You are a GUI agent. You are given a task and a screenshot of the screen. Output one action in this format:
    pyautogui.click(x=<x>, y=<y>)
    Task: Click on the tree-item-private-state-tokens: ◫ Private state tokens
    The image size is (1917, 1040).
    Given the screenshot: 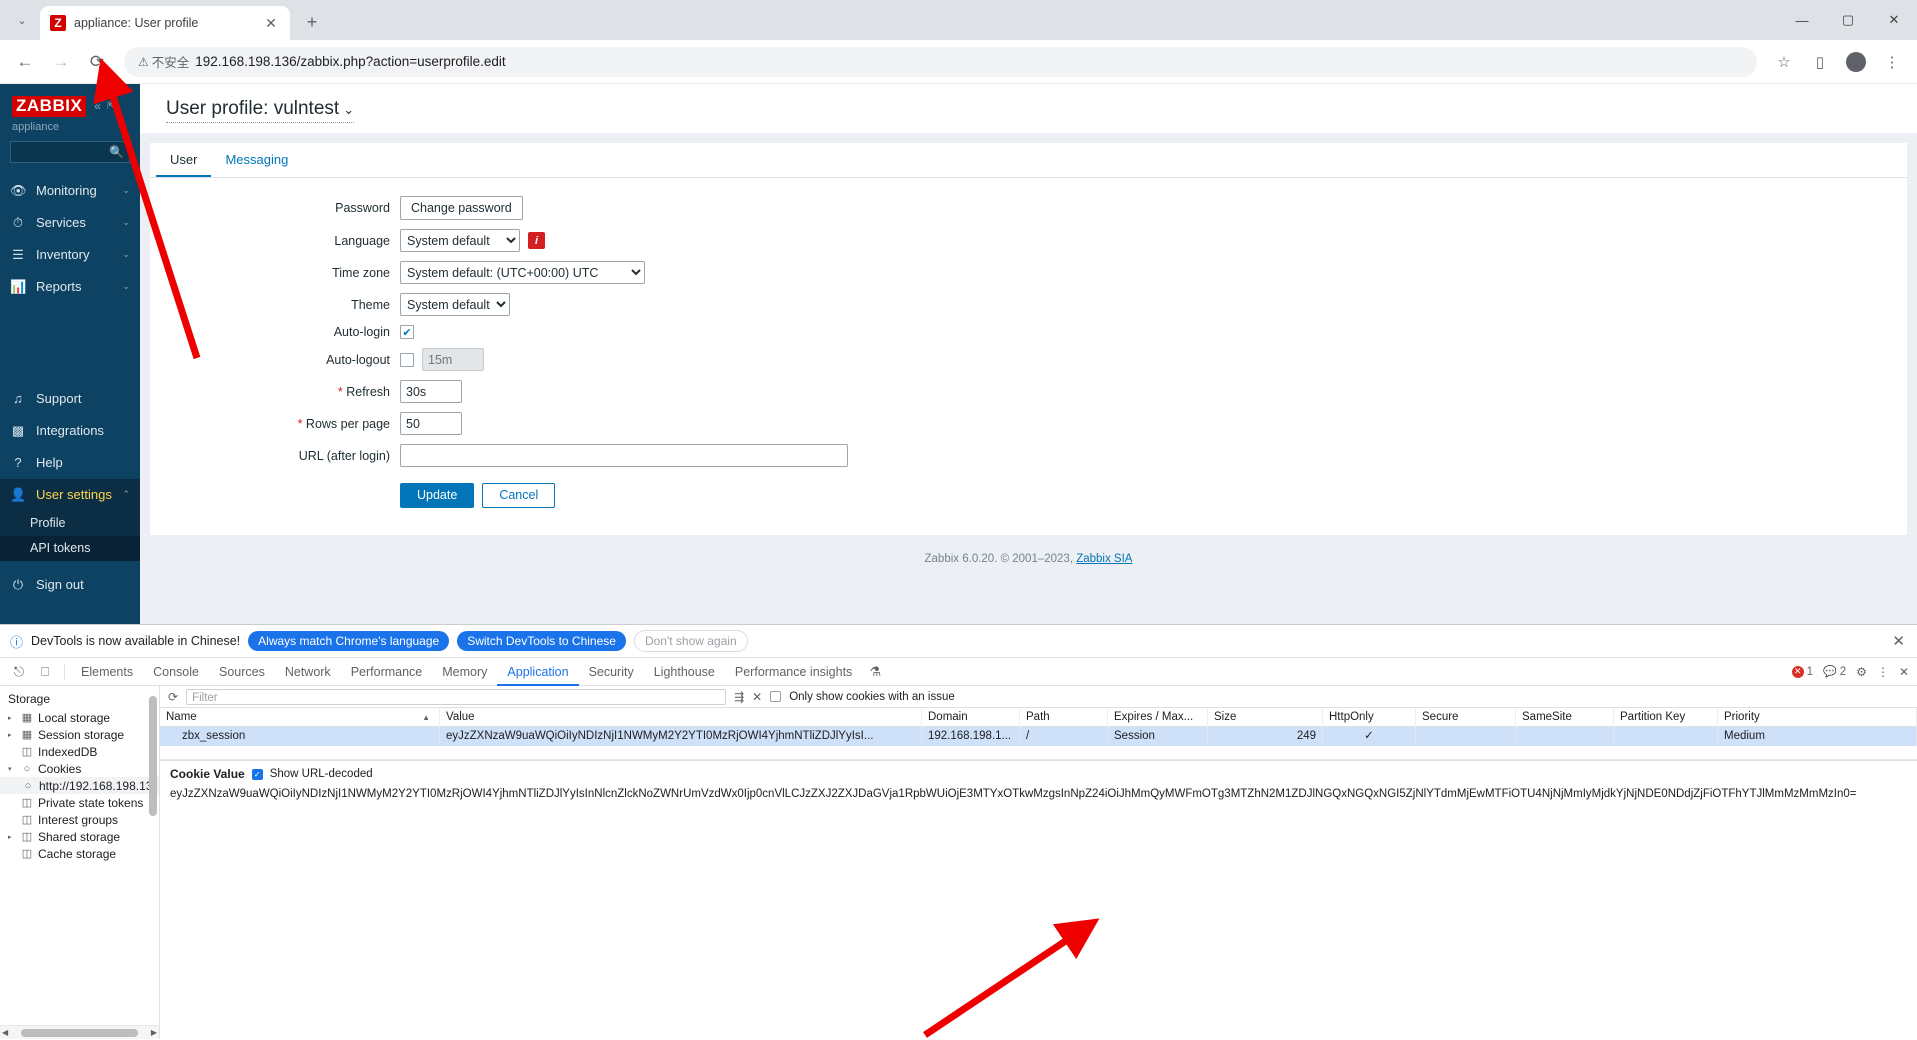 What is the action you would take?
    pyautogui.click(x=79, y=802)
    